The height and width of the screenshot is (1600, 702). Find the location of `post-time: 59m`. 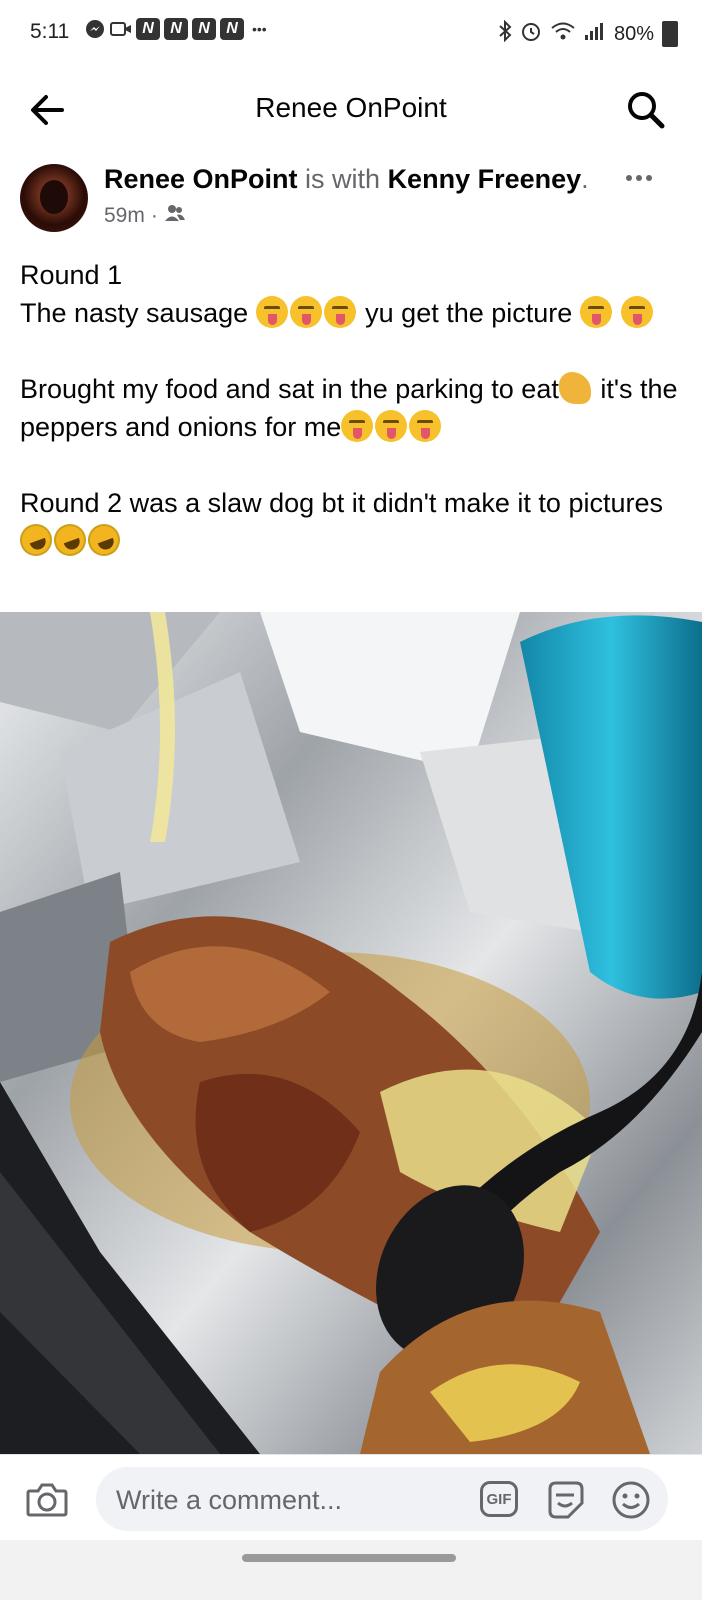

post-time: 59m is located at coordinates (124, 216).